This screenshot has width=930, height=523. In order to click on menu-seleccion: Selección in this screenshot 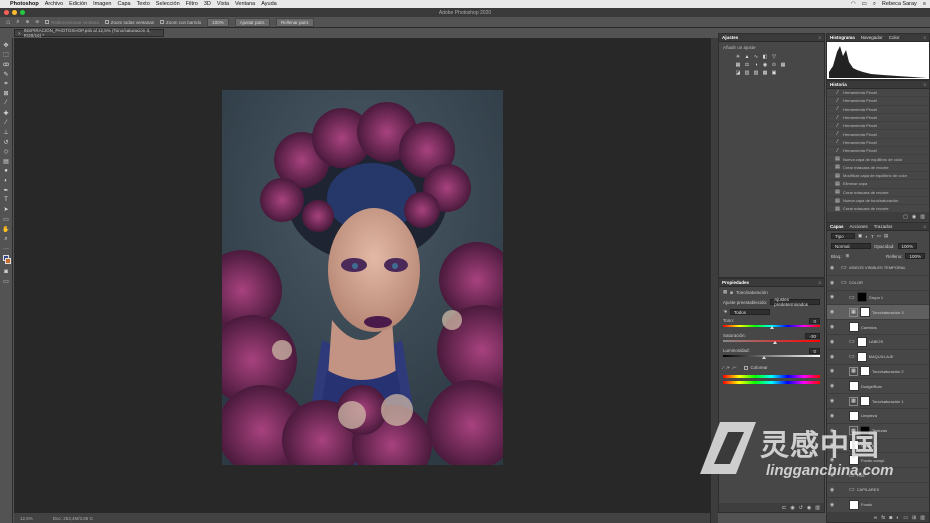, I will do `click(168, 4)`.